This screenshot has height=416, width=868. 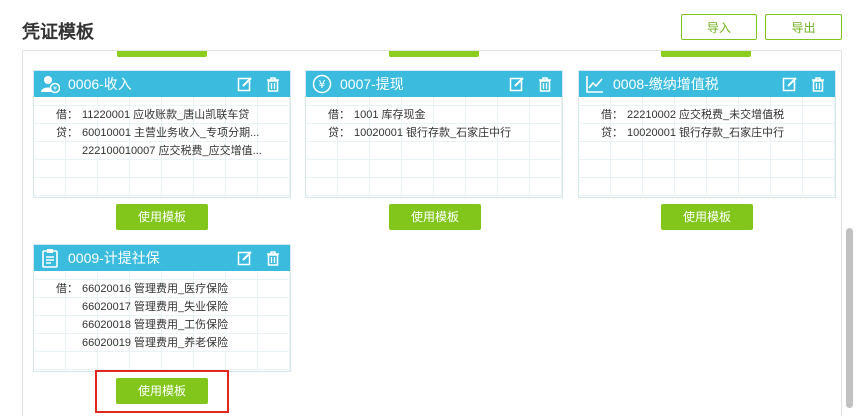 What do you see at coordinates (693, 115) in the screenshot?
I see `entry-line: 借： 22210002 应交税费_未交增值税` at bounding box center [693, 115].